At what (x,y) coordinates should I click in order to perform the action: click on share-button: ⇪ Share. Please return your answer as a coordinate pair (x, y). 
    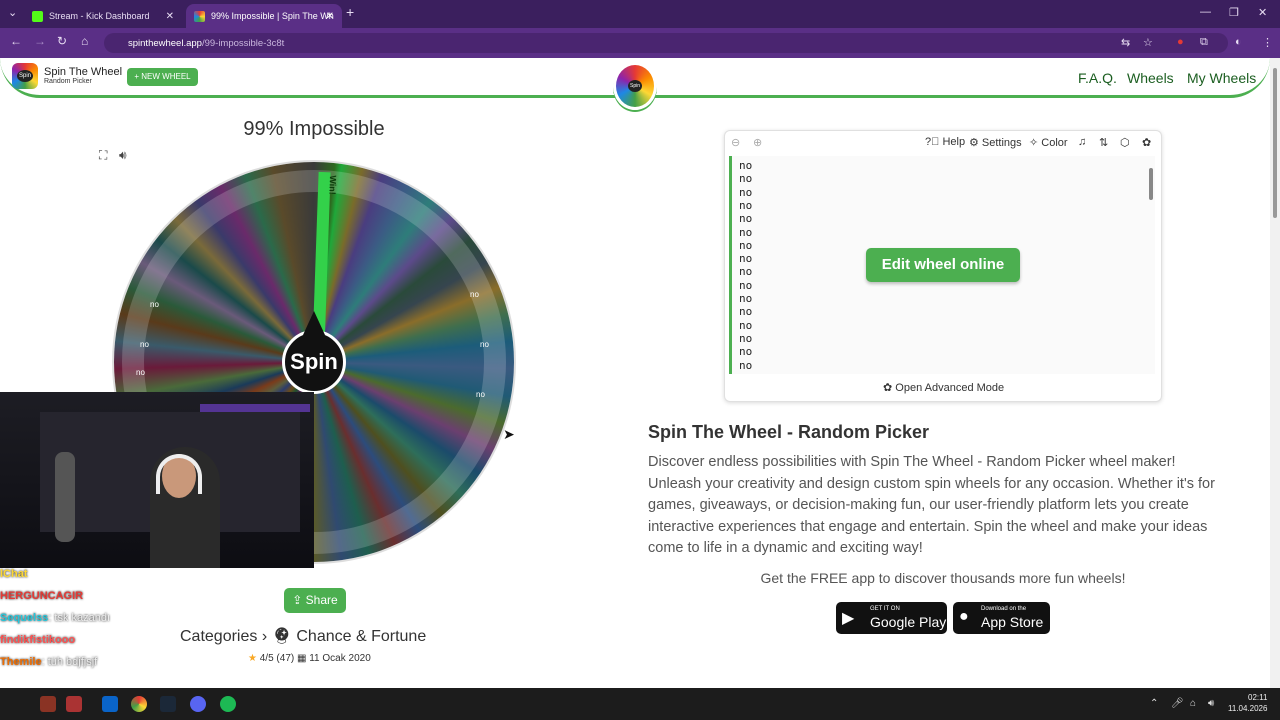
    Looking at the image, I should click on (315, 600).